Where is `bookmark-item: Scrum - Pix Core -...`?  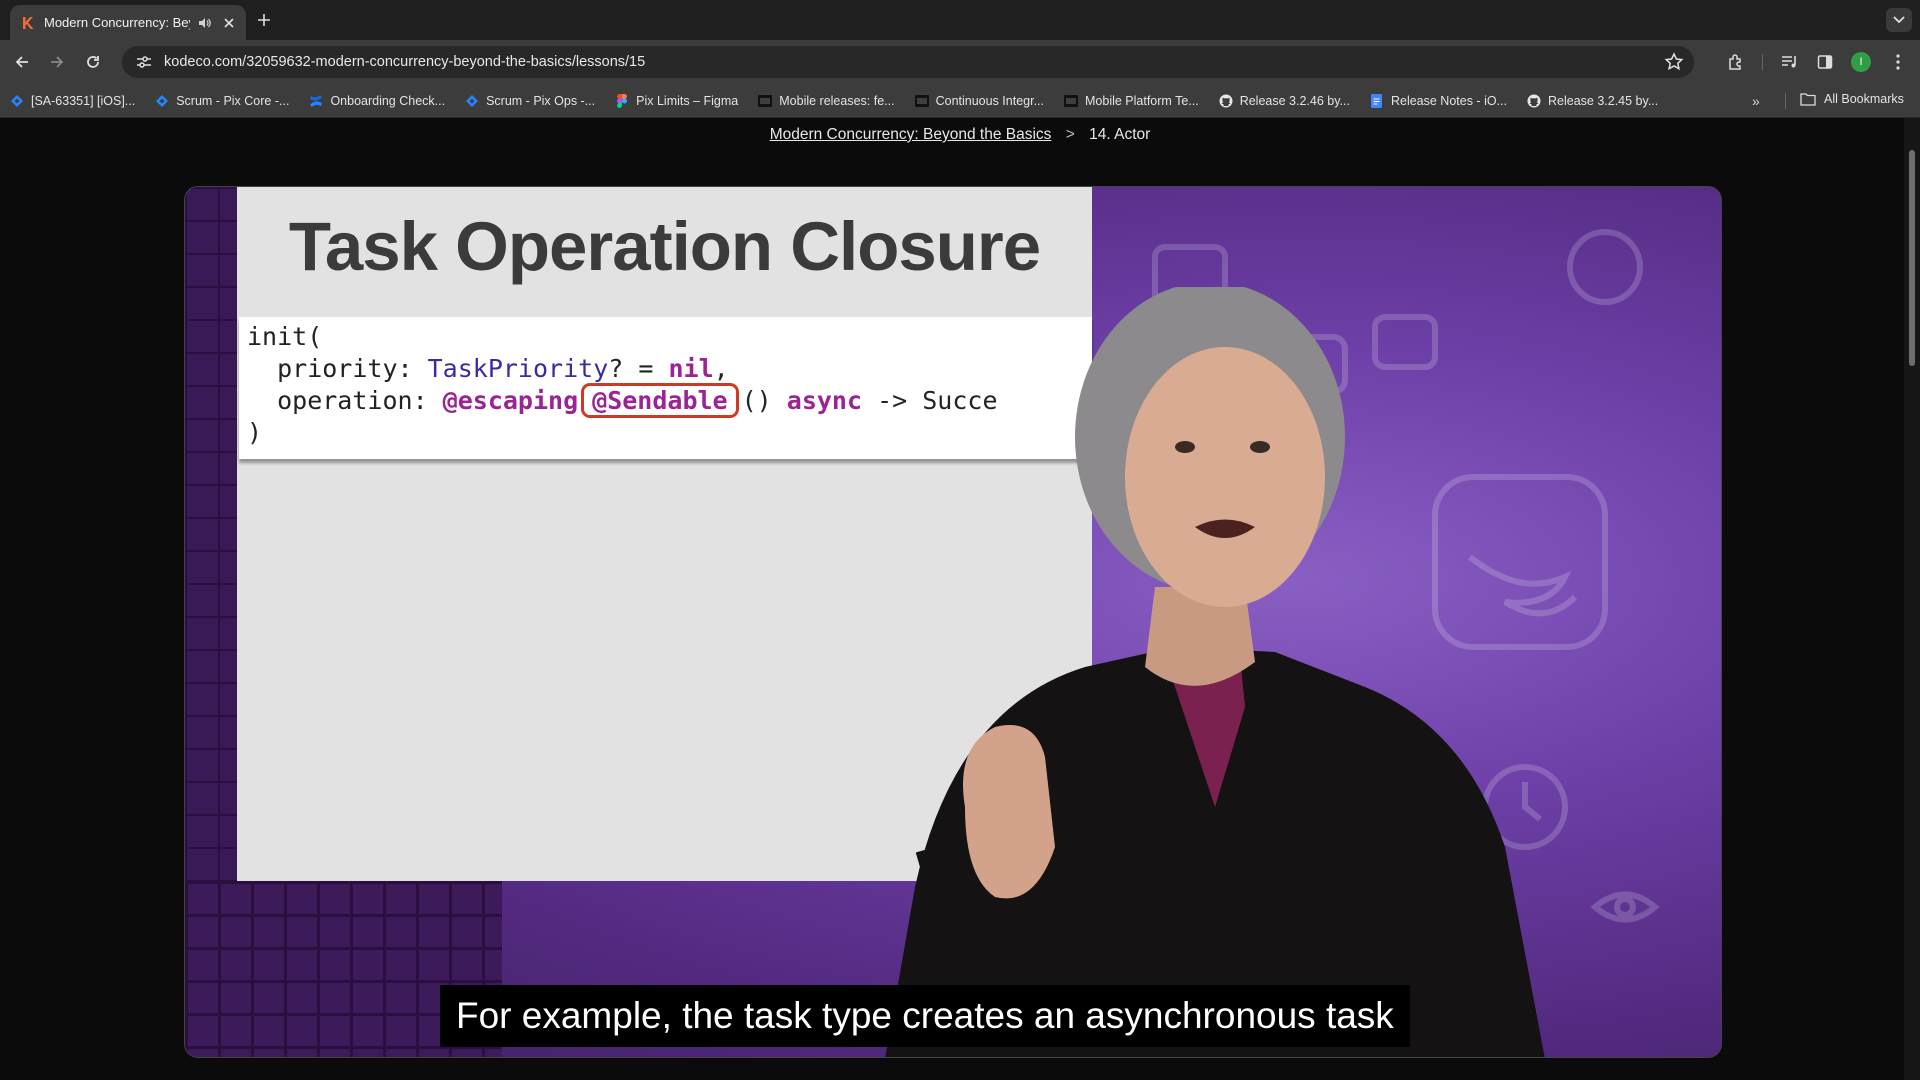 bookmark-item: Scrum - Pix Core -... is located at coordinates (222, 101).